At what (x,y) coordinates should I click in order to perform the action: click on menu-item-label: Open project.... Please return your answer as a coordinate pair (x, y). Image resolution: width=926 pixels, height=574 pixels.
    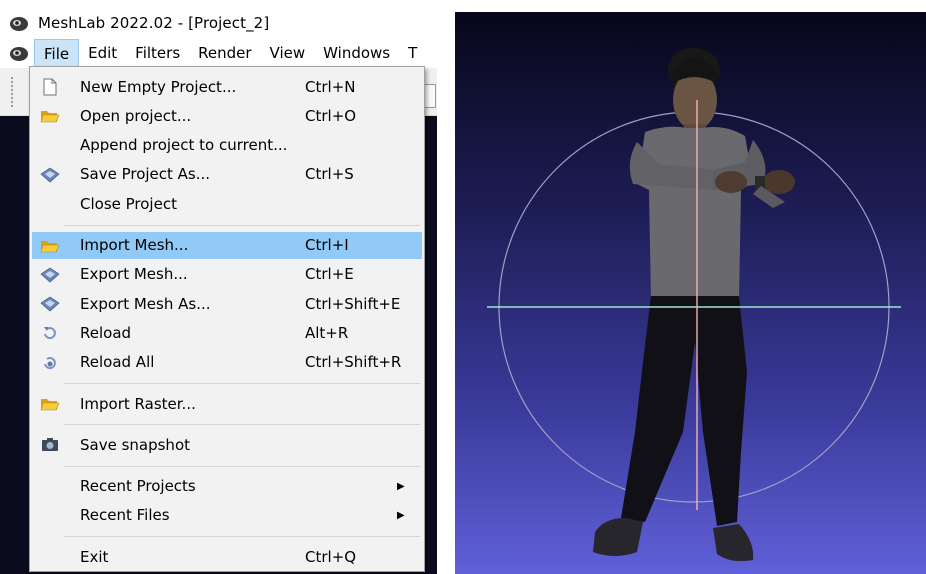
    Looking at the image, I should click on (136, 115).